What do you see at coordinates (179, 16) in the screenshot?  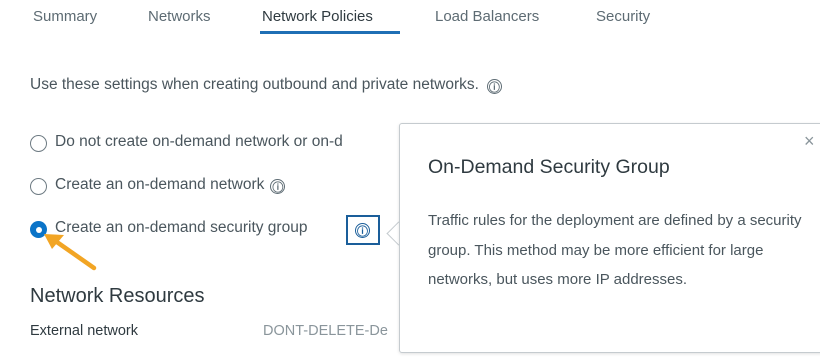 I see `tab-networks: Networks` at bounding box center [179, 16].